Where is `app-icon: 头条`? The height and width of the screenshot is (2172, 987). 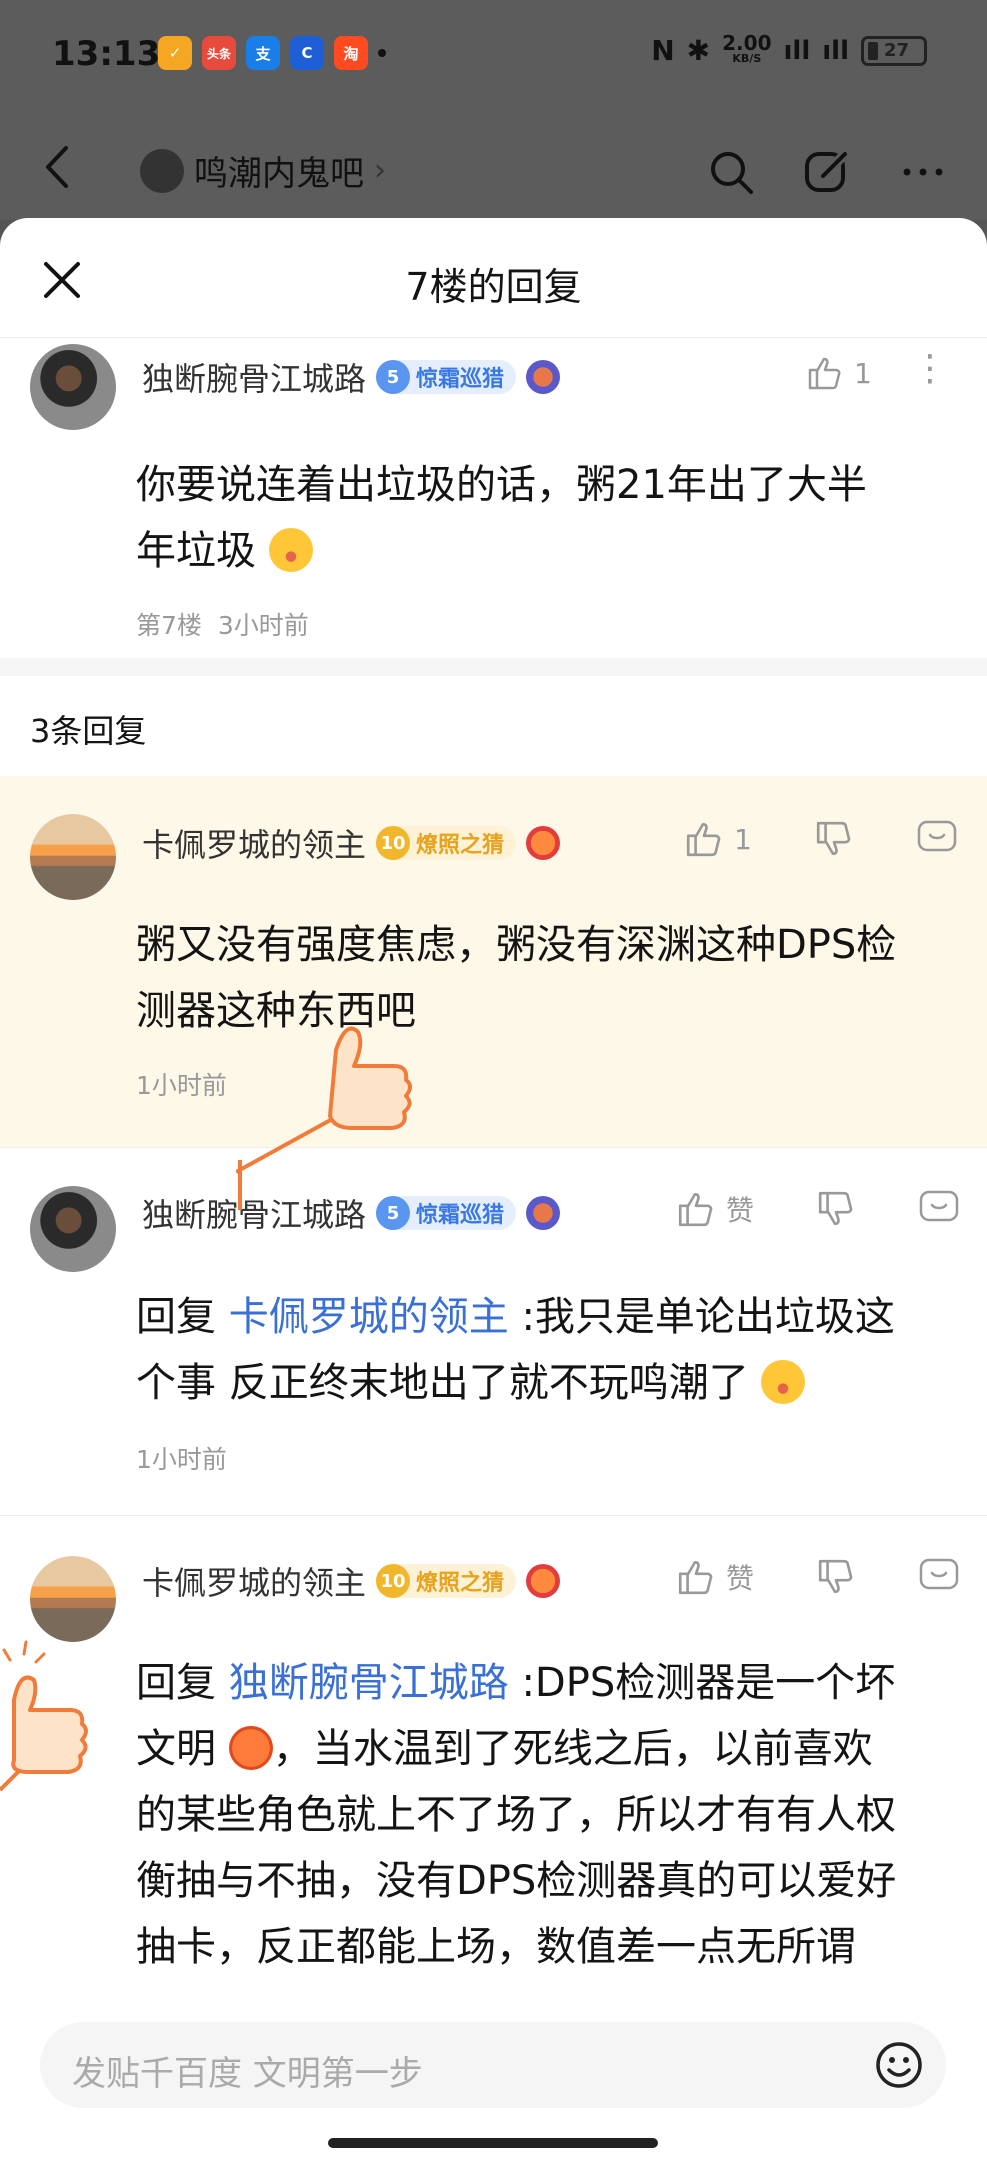
app-icon: 头条 is located at coordinates (219, 53).